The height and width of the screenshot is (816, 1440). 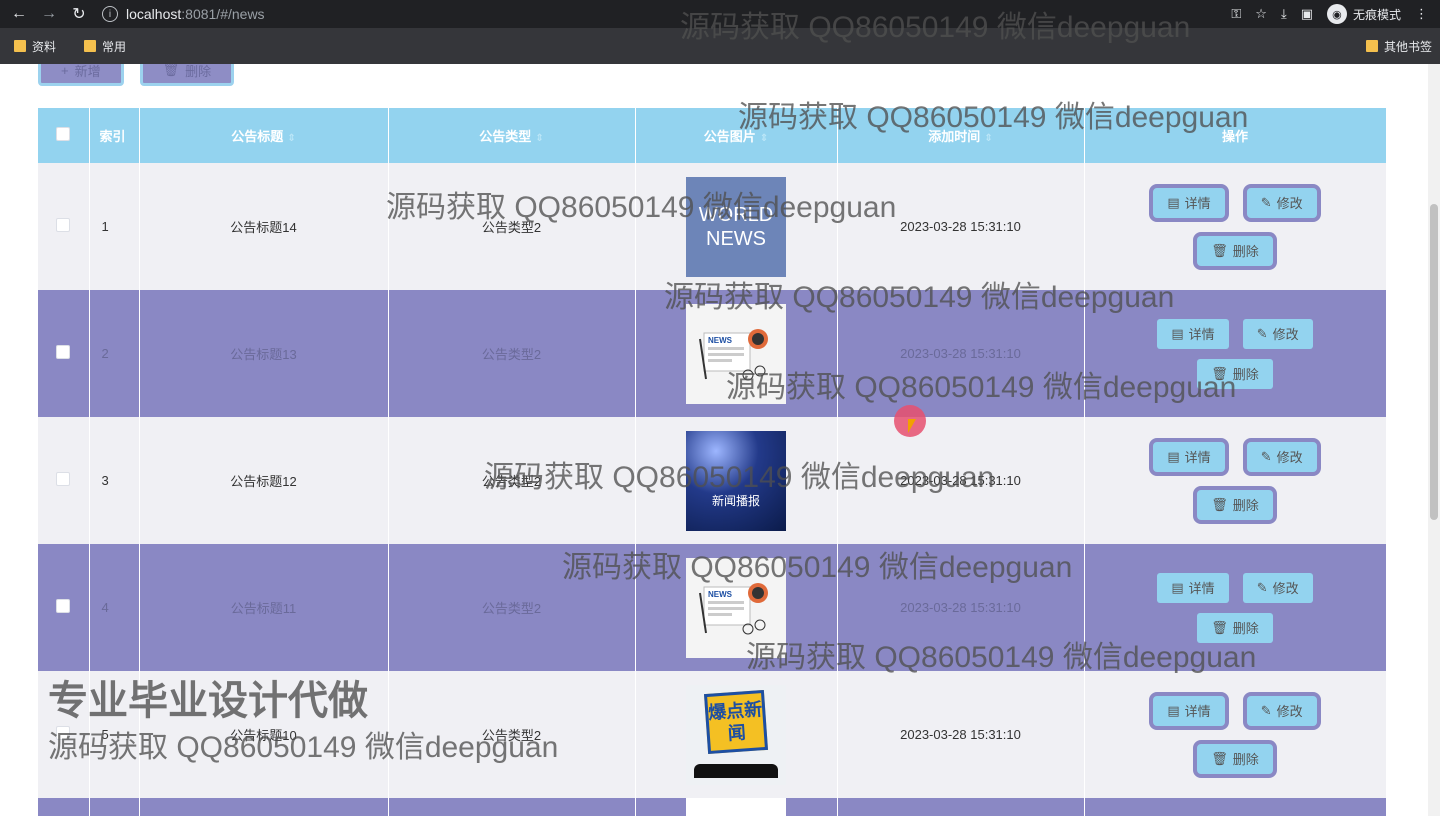 I want to click on row-image-cell: NEWS, so click(x=736, y=353).